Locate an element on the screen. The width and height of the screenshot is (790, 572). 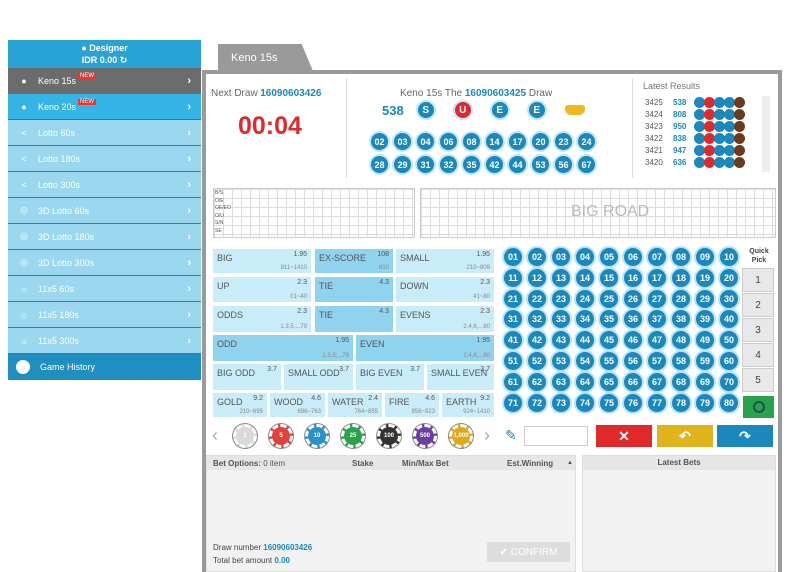
sidebar-item-3: < Lotto 180s › is located at coordinates (104, 159).